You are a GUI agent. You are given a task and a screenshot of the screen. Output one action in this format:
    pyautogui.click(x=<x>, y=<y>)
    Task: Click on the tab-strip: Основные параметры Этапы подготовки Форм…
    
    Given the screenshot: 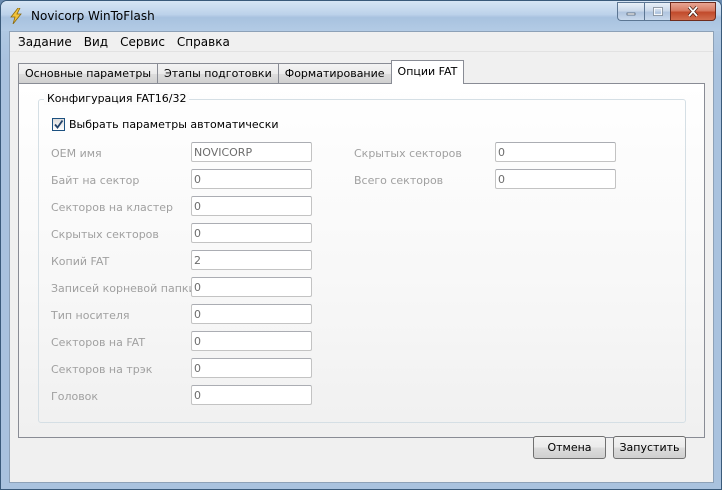 What is the action you would take?
    pyautogui.click(x=241, y=72)
    